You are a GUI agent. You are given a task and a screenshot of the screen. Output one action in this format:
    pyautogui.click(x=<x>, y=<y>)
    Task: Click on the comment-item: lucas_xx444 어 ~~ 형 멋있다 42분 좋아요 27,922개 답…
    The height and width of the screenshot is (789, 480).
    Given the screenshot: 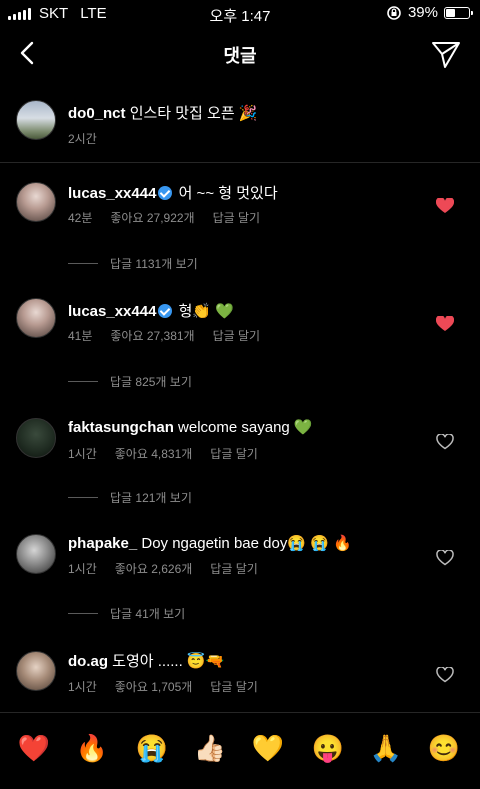 What is the action you would take?
    pyautogui.click(x=240, y=221)
    